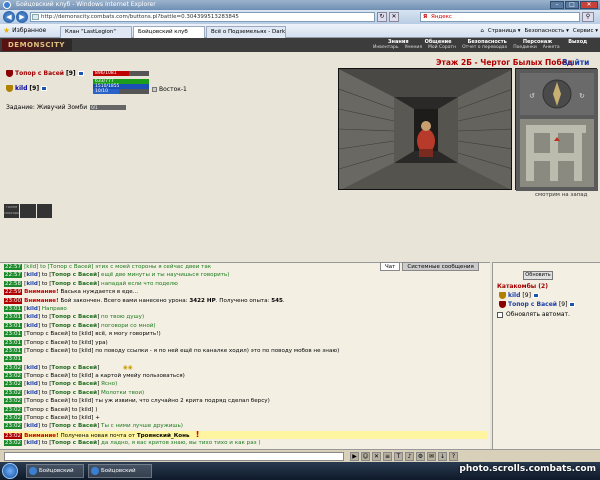 This screenshot has height=480, width=600. Describe the element at coordinates (169, 89) in the screenshot. I see `location: Восток-1` at that location.